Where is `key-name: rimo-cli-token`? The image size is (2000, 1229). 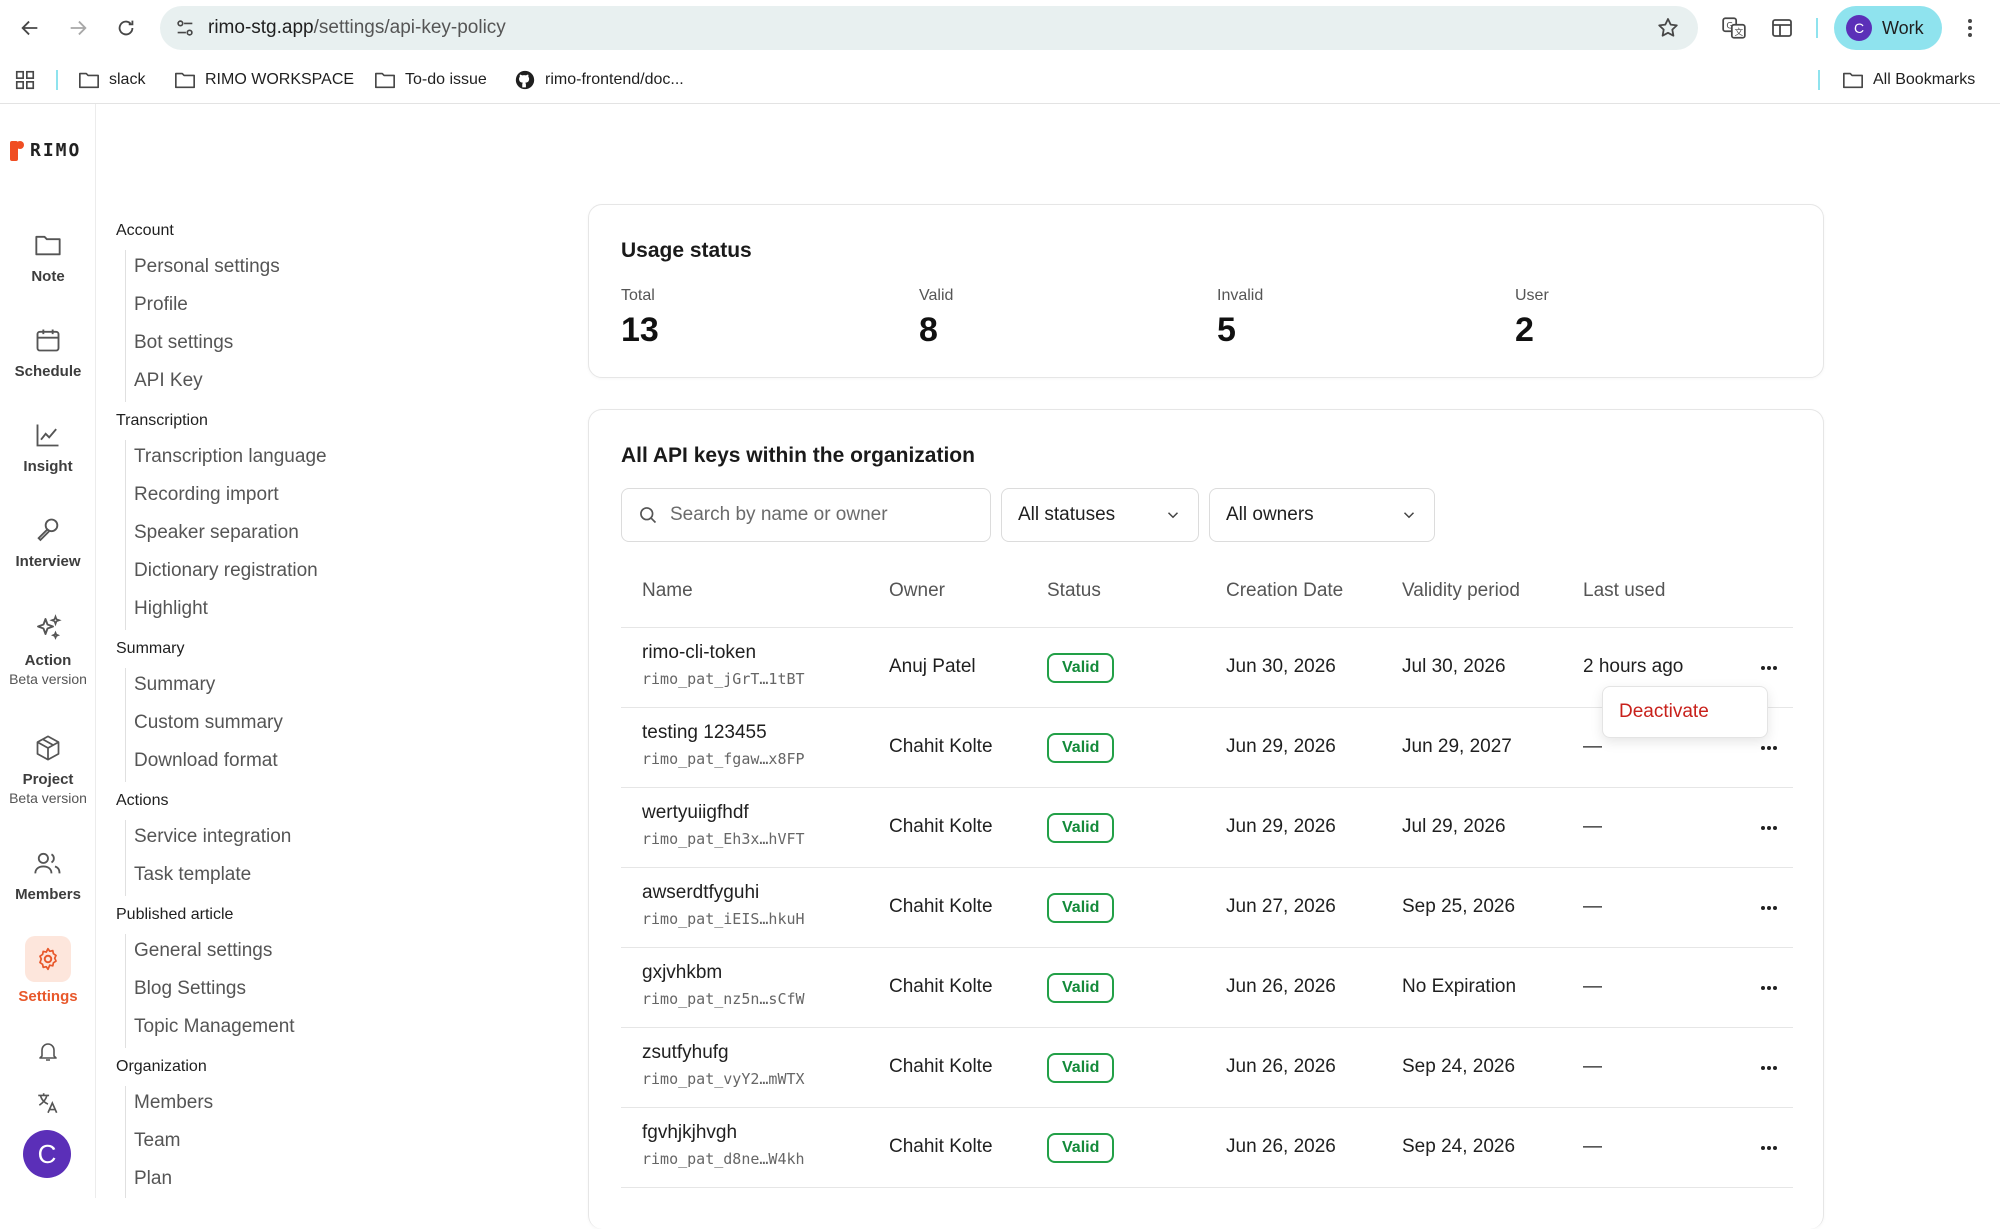
key-name: rimo-cli-token is located at coordinates (699, 652).